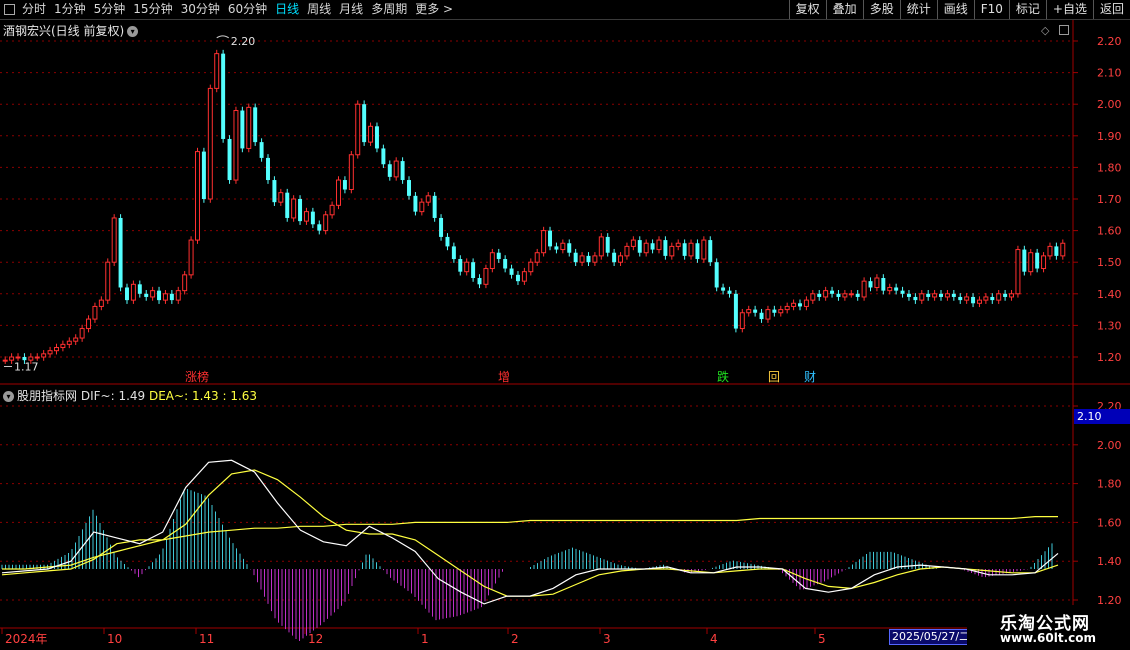 The image size is (1130, 650). What do you see at coordinates (1069, 9) in the screenshot?
I see `add-watchlist-button: +自选` at bounding box center [1069, 9].